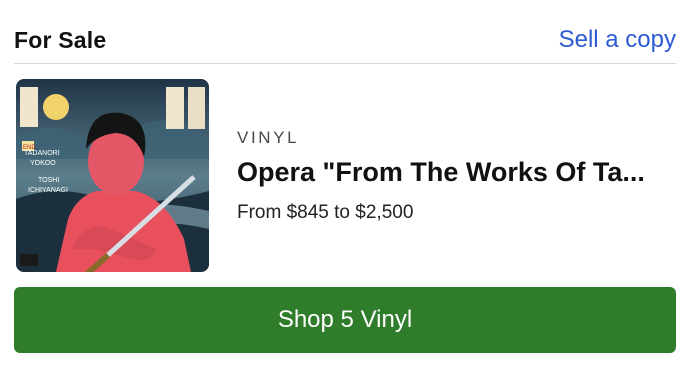  What do you see at coordinates (325, 212) in the screenshot?
I see `price-range: From $845 to $2,500` at bounding box center [325, 212].